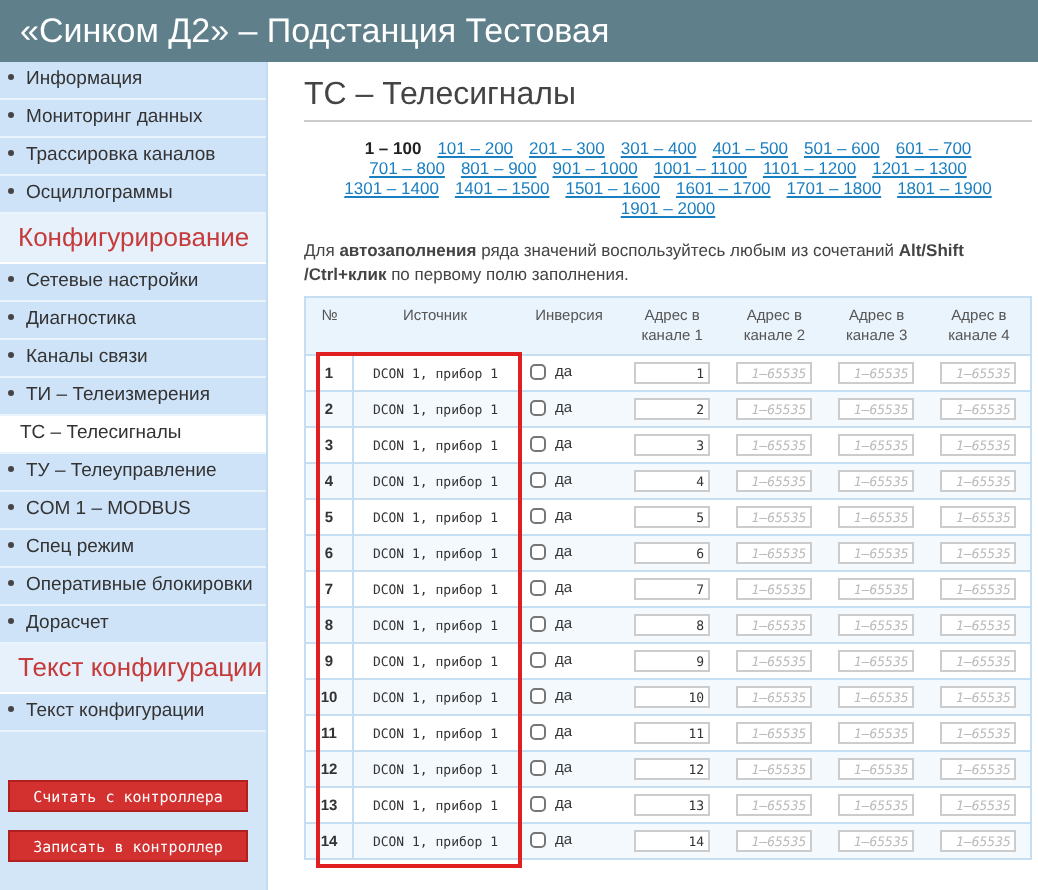 This screenshot has height=890, width=1038. Describe the element at coordinates (133, 239) in the screenshot. I see `sidebar-section-title: Конфигурирование` at that location.